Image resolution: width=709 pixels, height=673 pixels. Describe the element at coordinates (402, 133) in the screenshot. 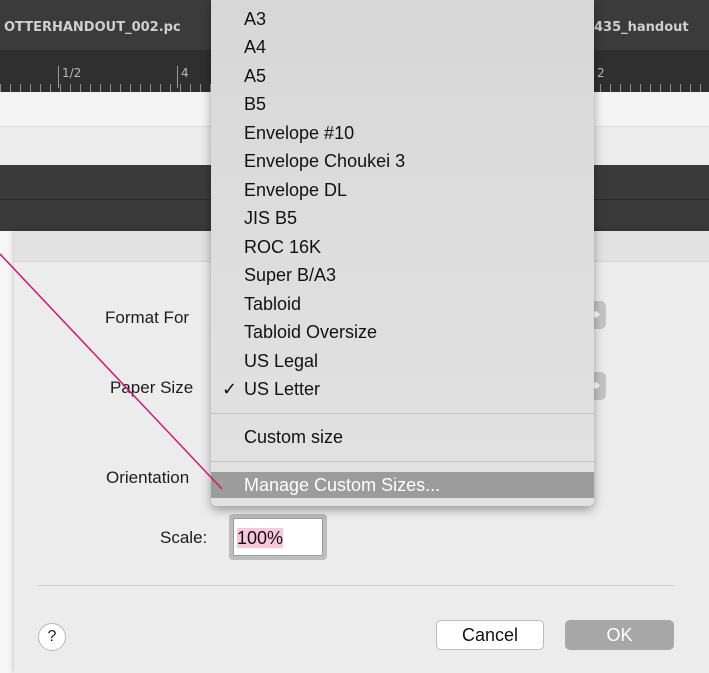

I see `menu-item-envelope-10: Envelope #10` at that location.